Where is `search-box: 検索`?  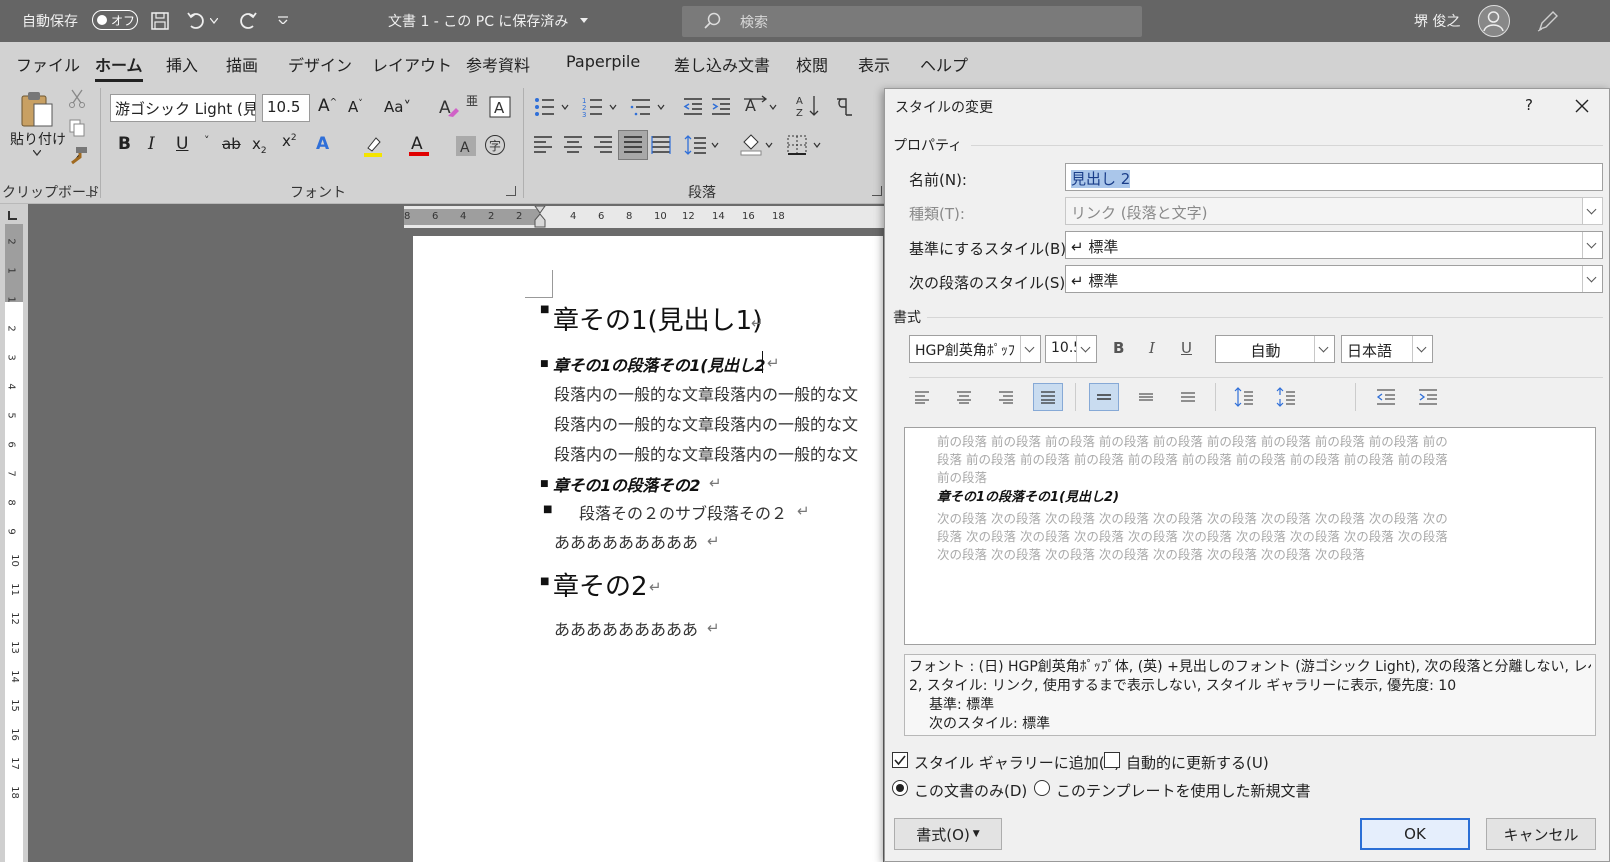 search-box: 検索 is located at coordinates (912, 21).